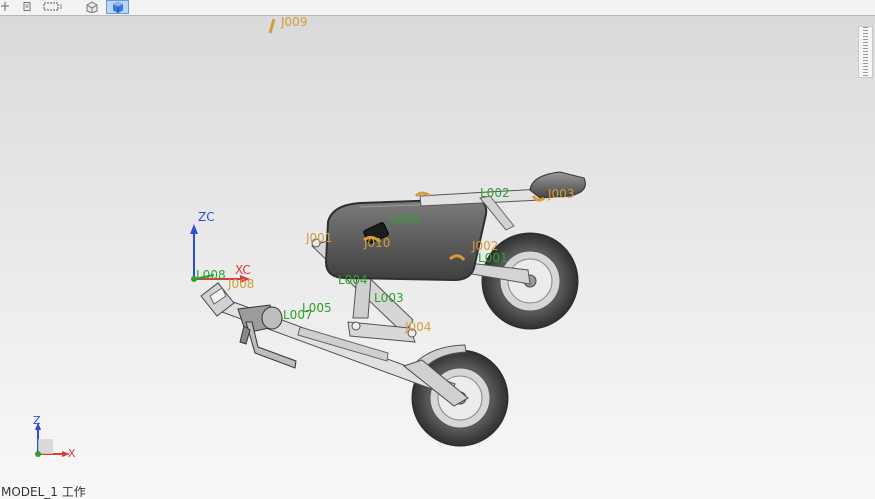 This screenshot has height=499, width=875. Describe the element at coordinates (72, 453) in the screenshot. I see `triad-x-label: X` at that location.